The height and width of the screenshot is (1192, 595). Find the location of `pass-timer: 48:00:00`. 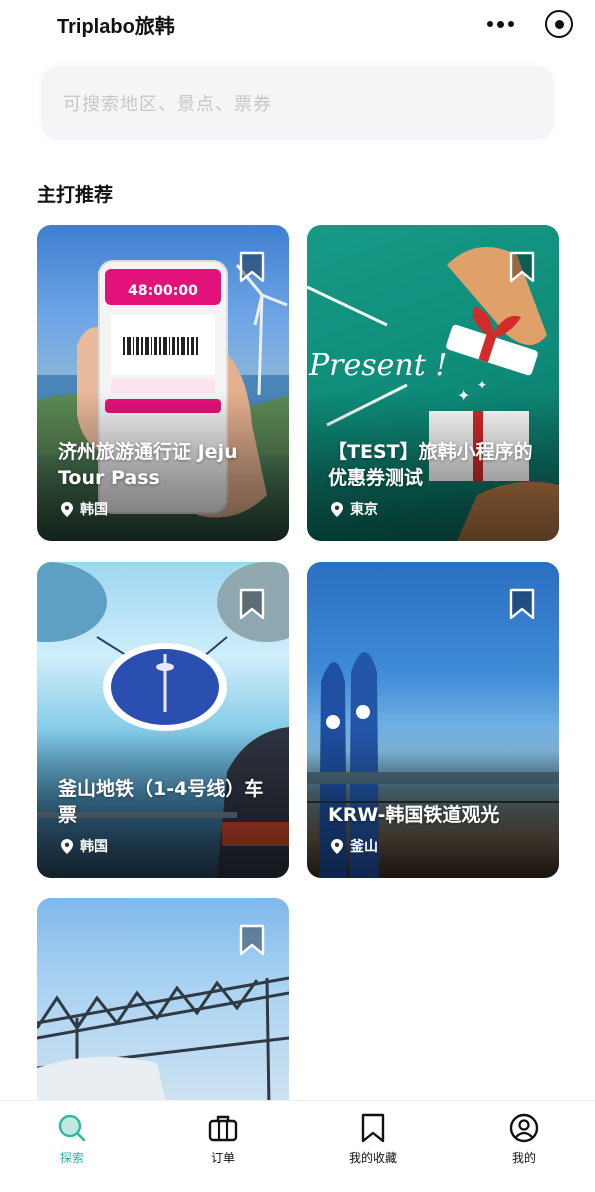

pass-timer: 48:00:00 is located at coordinates (163, 291).